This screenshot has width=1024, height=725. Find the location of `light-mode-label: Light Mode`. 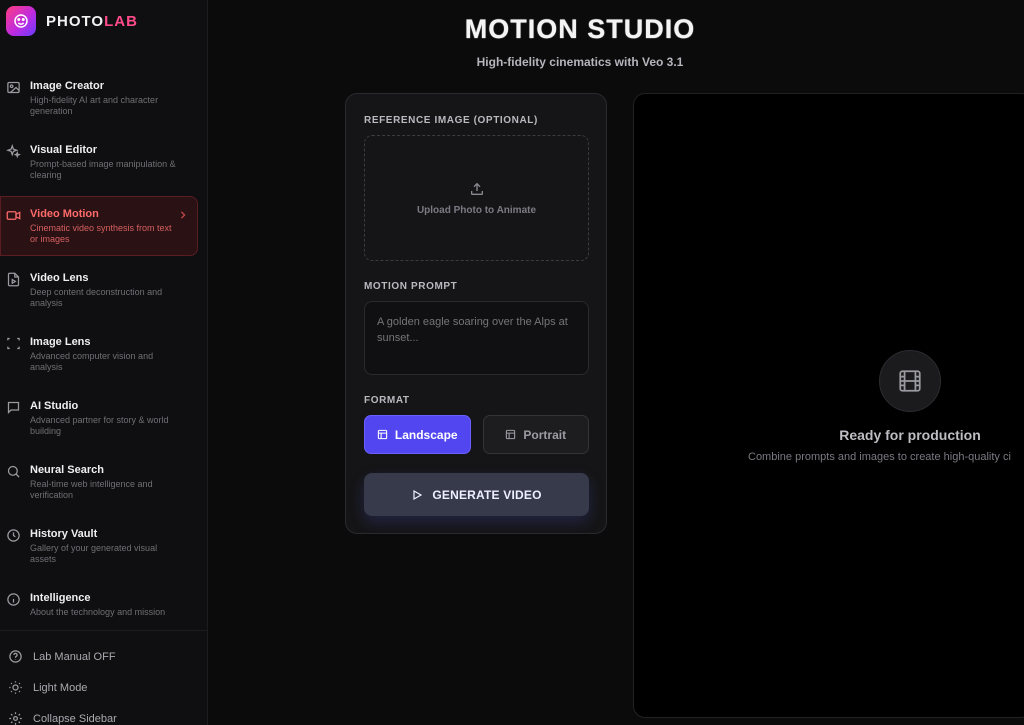

light-mode-label: Light Mode is located at coordinates (60, 687).